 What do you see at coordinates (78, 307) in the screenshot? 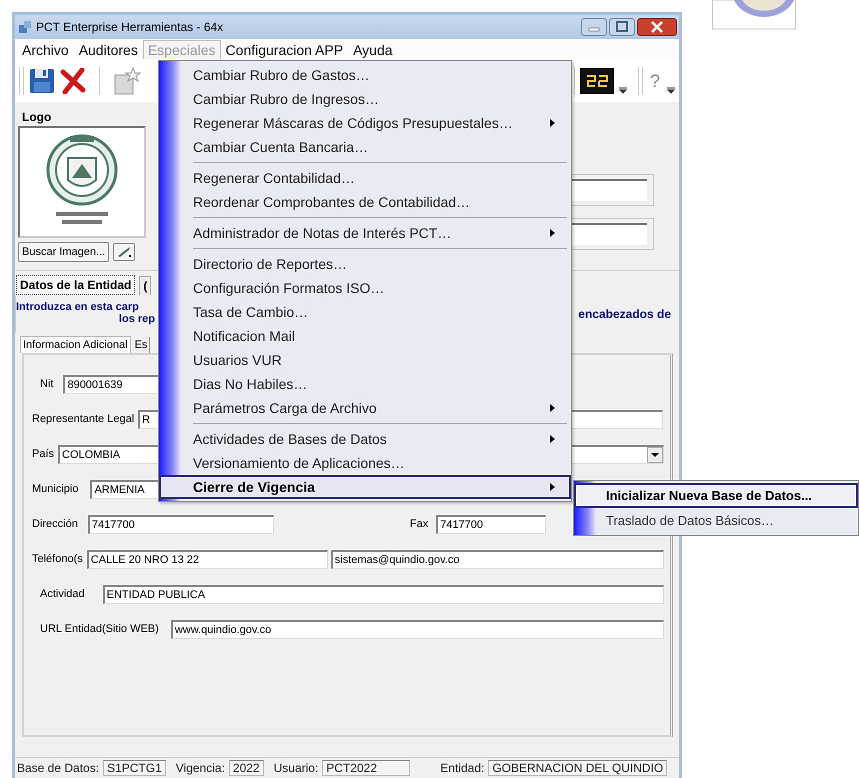
I see `instruction-text: Introduzca en esta carp` at bounding box center [78, 307].